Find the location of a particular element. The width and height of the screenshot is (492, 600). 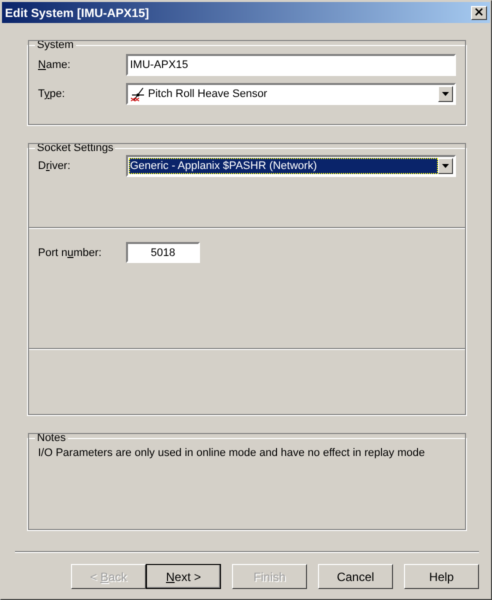

window-title: Edit System [IMU-APX15] is located at coordinates (77, 13).